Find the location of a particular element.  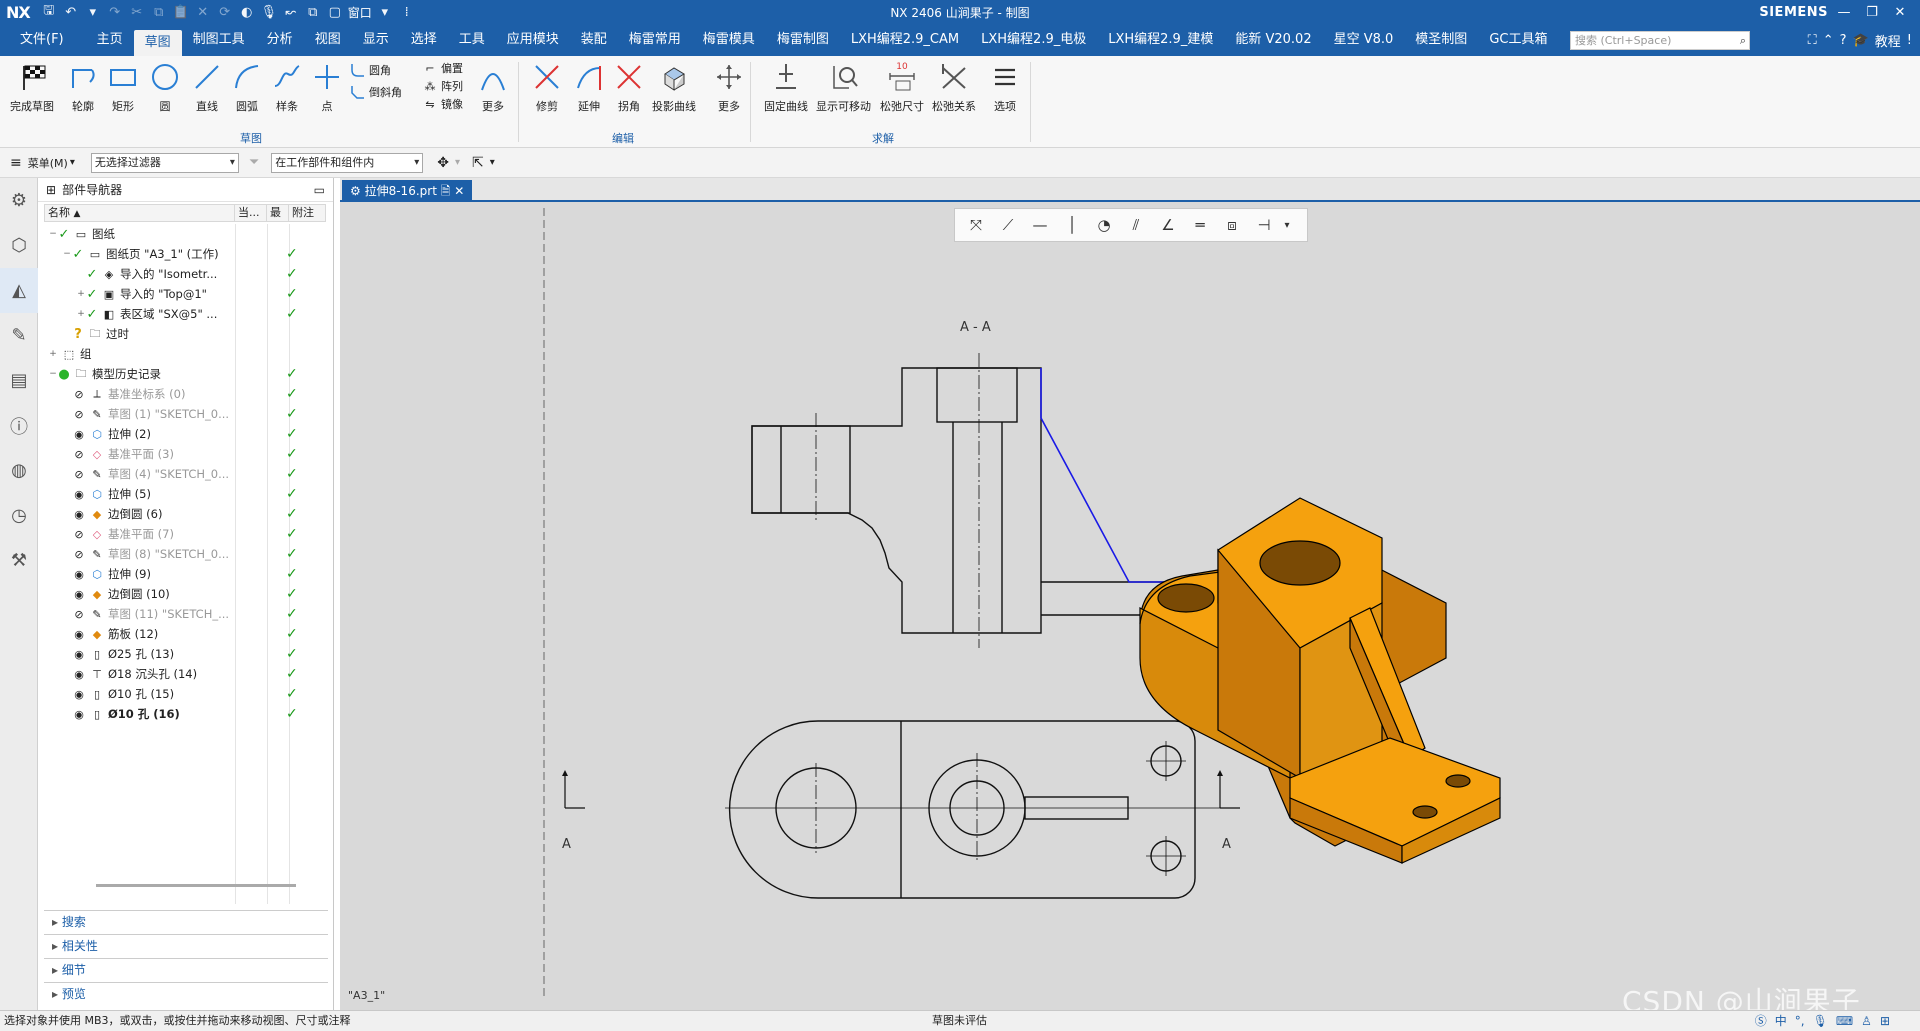

offset-button: ⌐ 偏置 is located at coordinates (442, 68).